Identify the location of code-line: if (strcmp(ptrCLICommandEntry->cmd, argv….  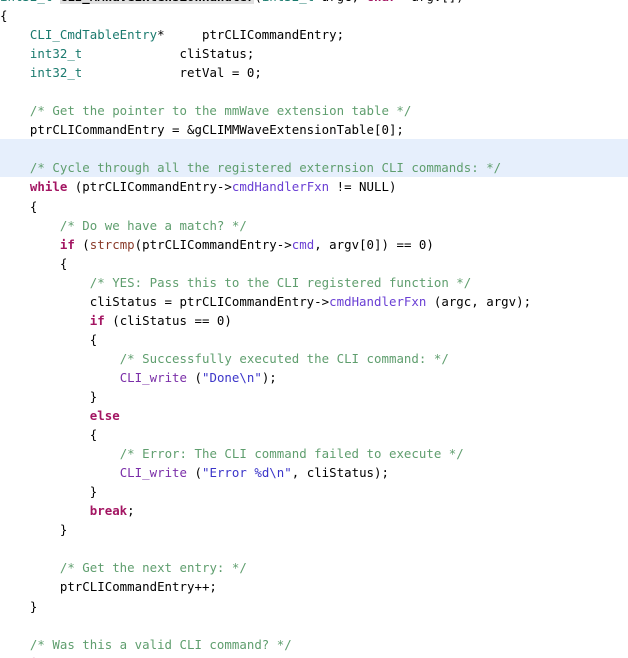
(314, 244).